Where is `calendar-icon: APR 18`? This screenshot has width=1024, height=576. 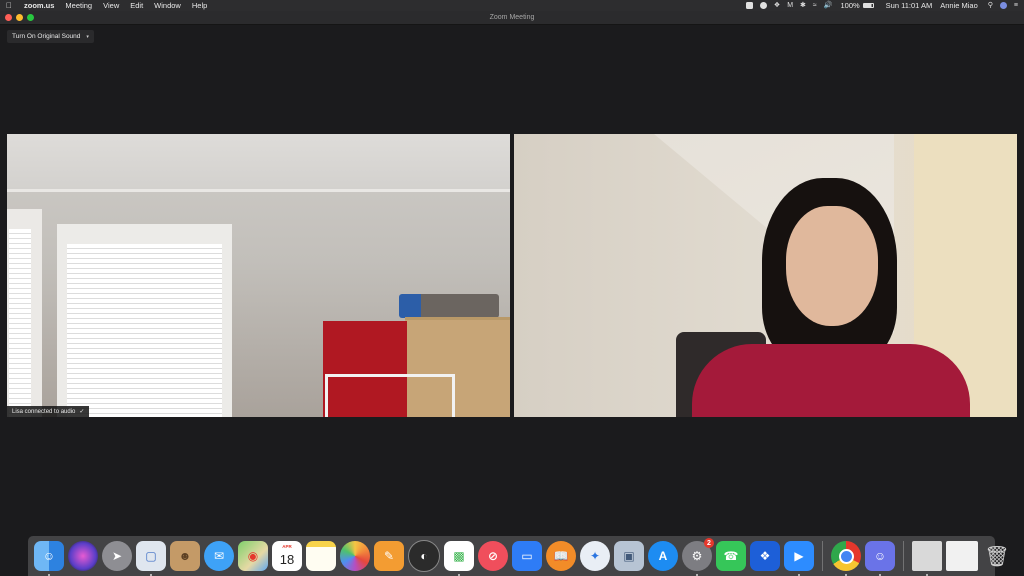
calendar-icon: APR 18 is located at coordinates (287, 556).